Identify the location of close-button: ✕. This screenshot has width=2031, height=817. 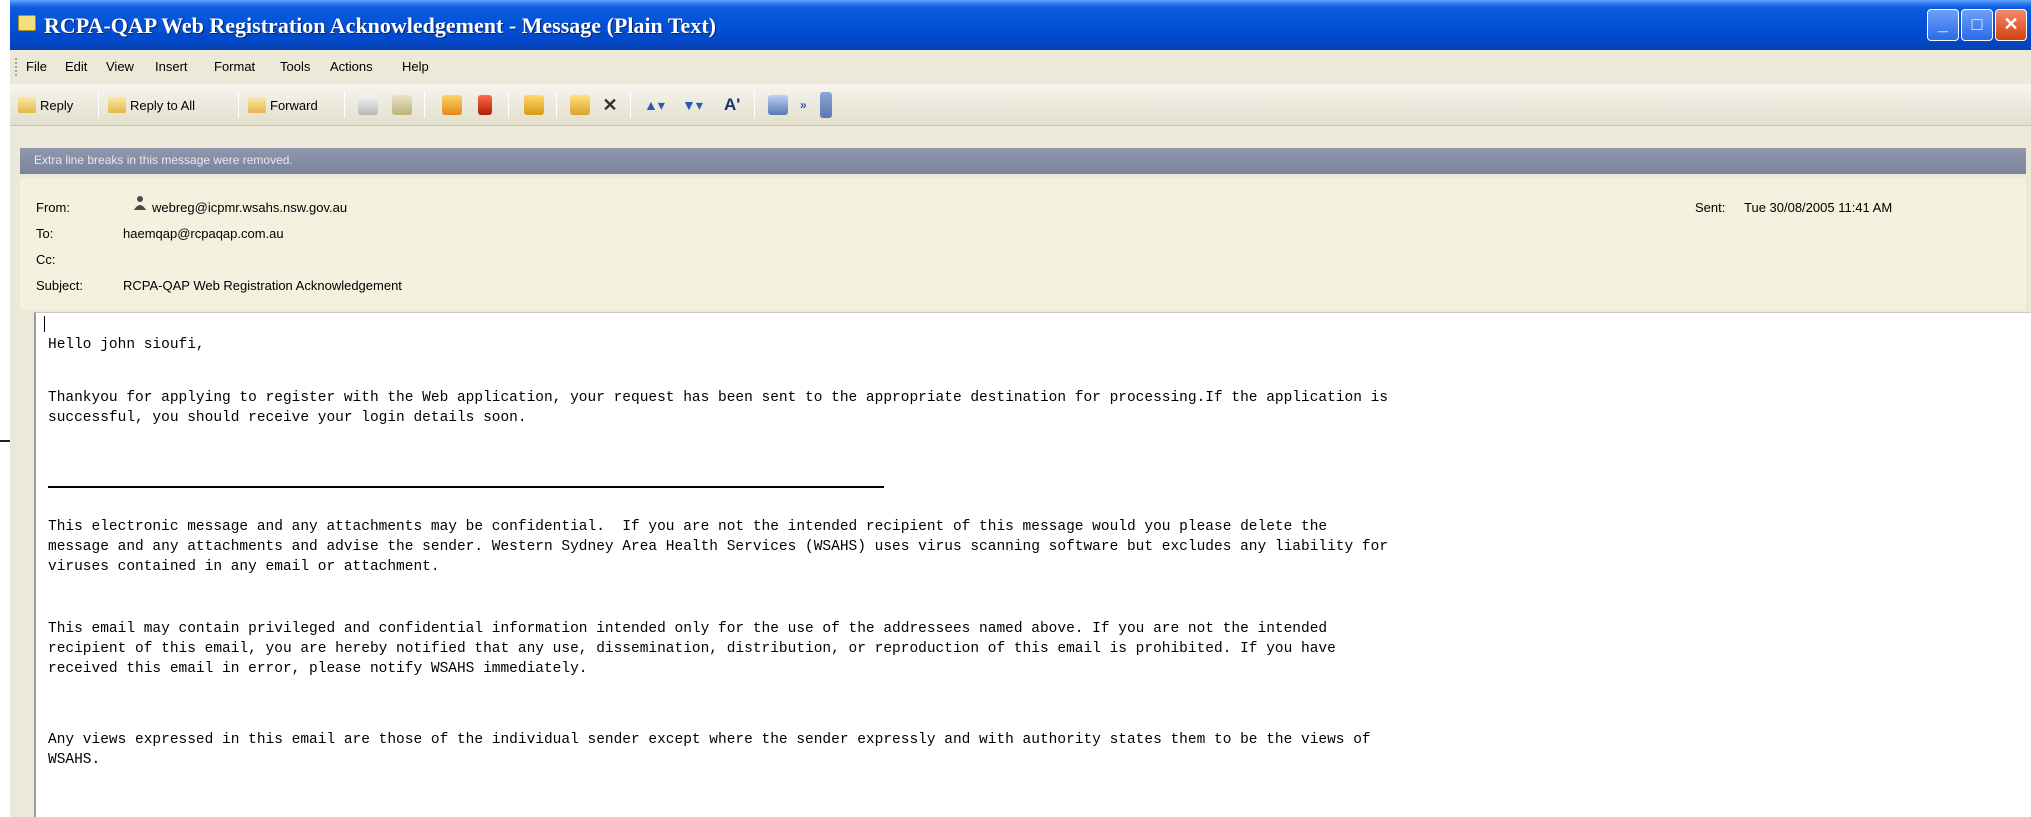
(2011, 25).